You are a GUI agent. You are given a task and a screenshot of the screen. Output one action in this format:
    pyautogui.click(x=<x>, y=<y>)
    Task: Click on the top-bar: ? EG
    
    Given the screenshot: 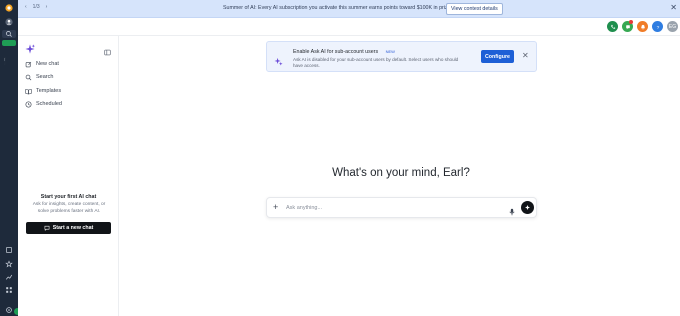 What is the action you would take?
    pyautogui.click(x=349, y=27)
    